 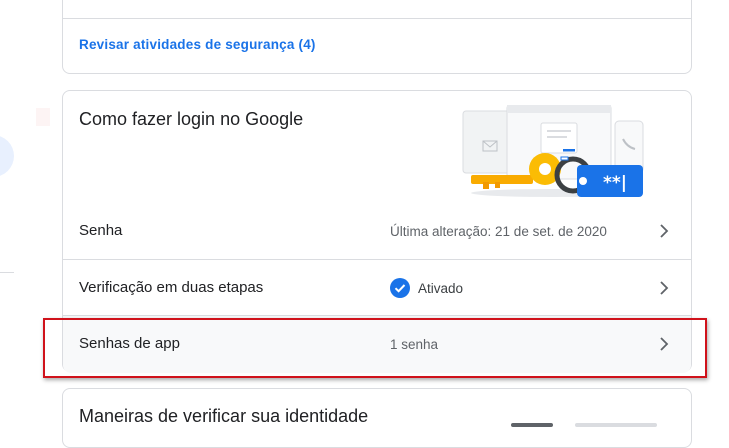 What do you see at coordinates (615, 183) in the screenshot?
I see `password-mask-text: **|` at bounding box center [615, 183].